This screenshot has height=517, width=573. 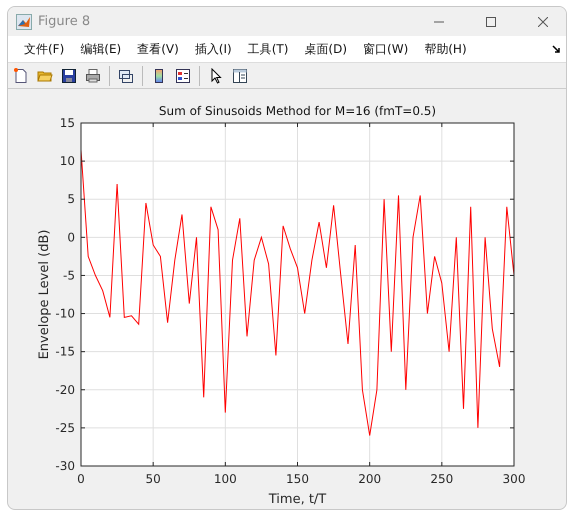 What do you see at coordinates (93, 76) in the screenshot?
I see `printer-icon` at bounding box center [93, 76].